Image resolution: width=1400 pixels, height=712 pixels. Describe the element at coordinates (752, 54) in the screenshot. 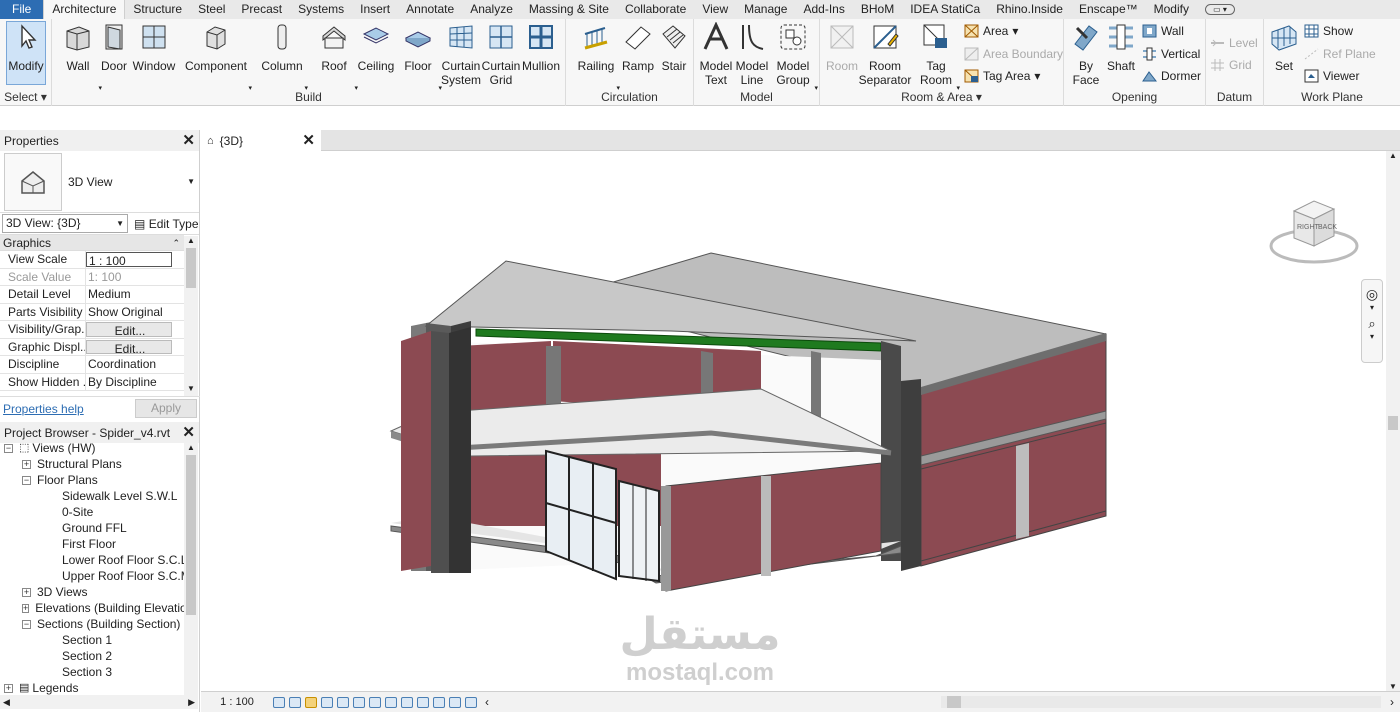

I see `model-line-button: Model Line` at that location.